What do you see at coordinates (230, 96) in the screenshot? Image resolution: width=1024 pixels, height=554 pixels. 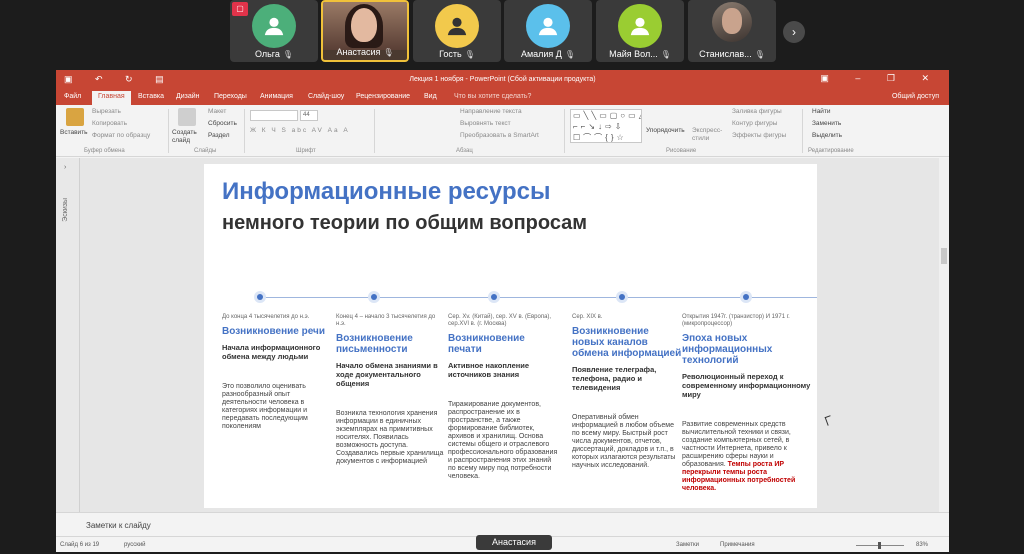 I see `tab-transitions: Переходы` at bounding box center [230, 96].